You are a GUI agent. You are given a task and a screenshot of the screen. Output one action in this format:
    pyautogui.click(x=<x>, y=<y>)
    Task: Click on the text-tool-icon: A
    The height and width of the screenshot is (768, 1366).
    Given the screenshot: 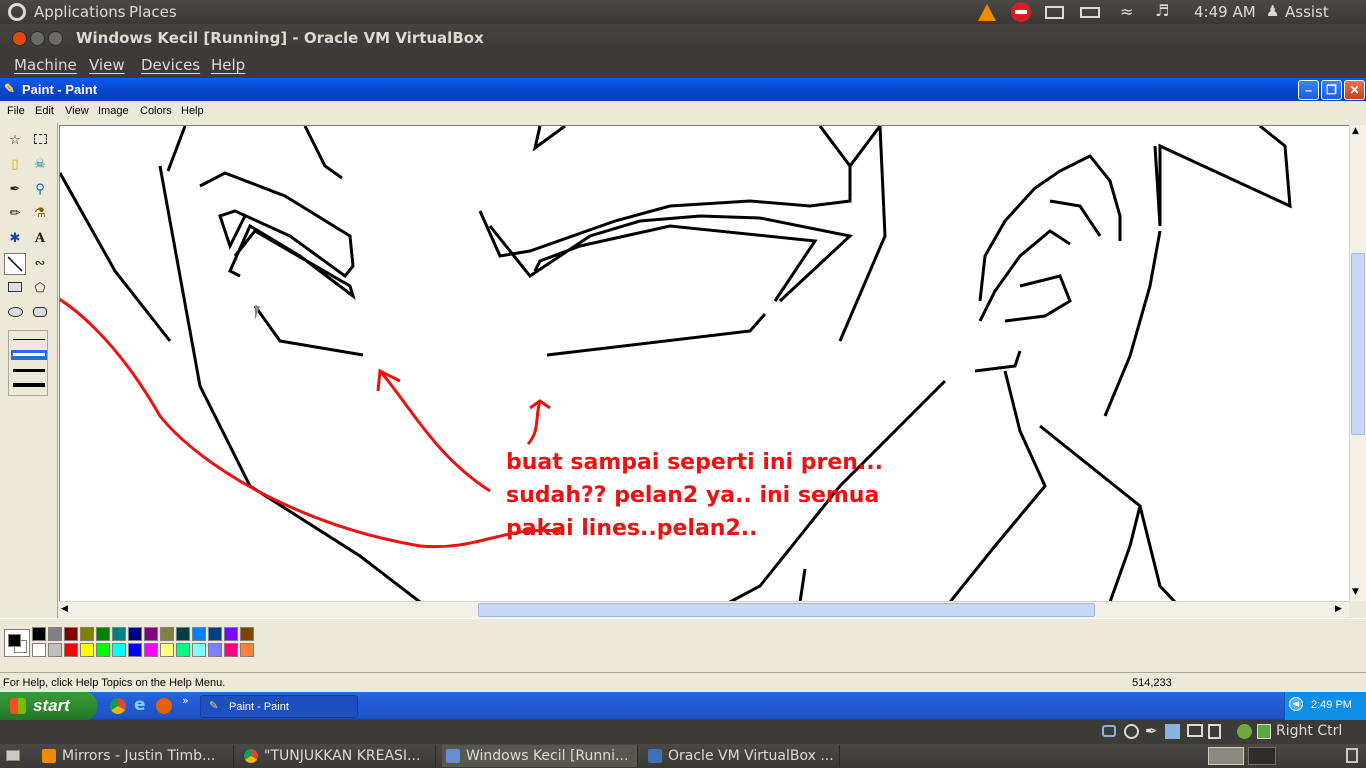 What is the action you would take?
    pyautogui.click(x=40, y=239)
    